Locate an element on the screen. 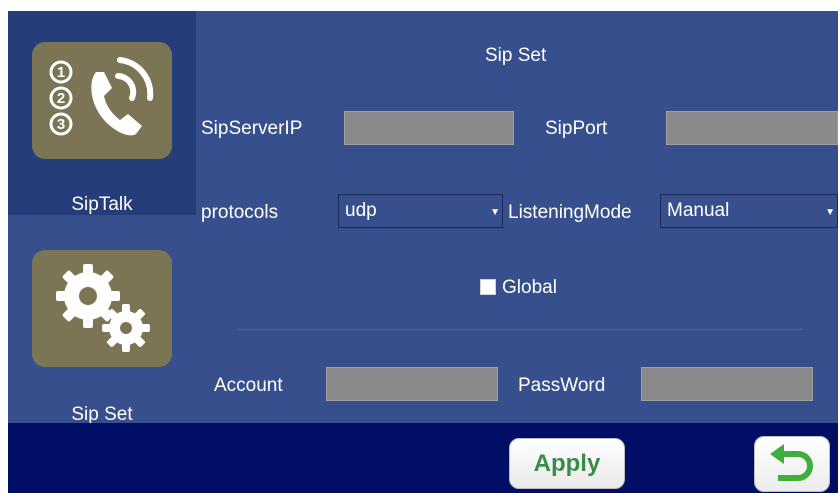 The width and height of the screenshot is (838, 493). siptalk-tile: 1 2 3 is located at coordinates (102, 100).